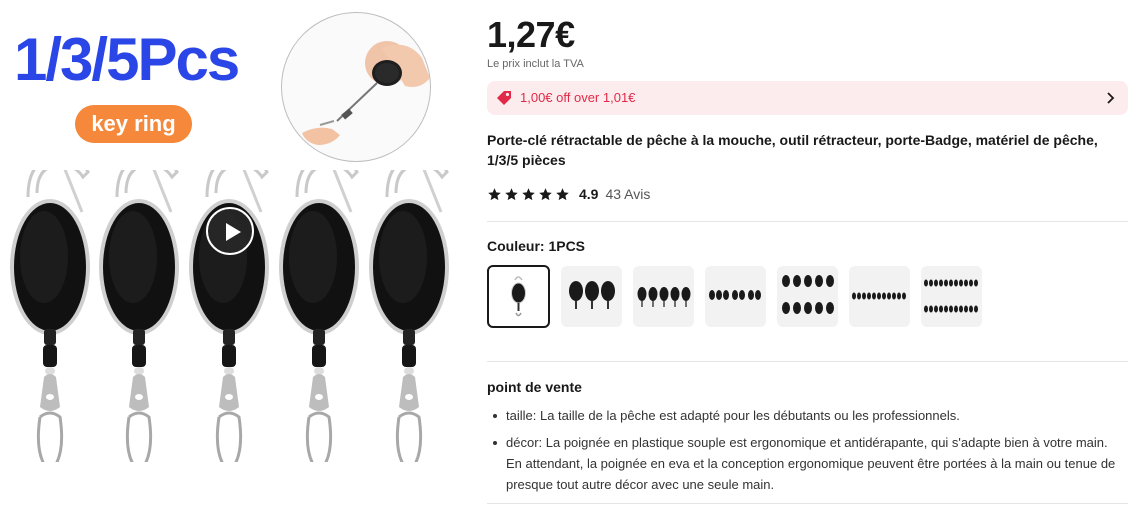  What do you see at coordinates (807, 98) in the screenshot?
I see `coupon-banner: 1,00€ off over 1,01€` at bounding box center [807, 98].